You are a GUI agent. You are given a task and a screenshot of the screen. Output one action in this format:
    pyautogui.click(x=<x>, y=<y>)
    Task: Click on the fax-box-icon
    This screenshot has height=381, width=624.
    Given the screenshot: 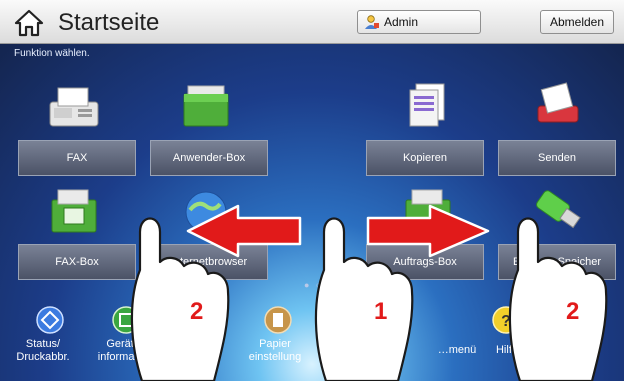 What is the action you would take?
    pyautogui.click(x=74, y=211)
    